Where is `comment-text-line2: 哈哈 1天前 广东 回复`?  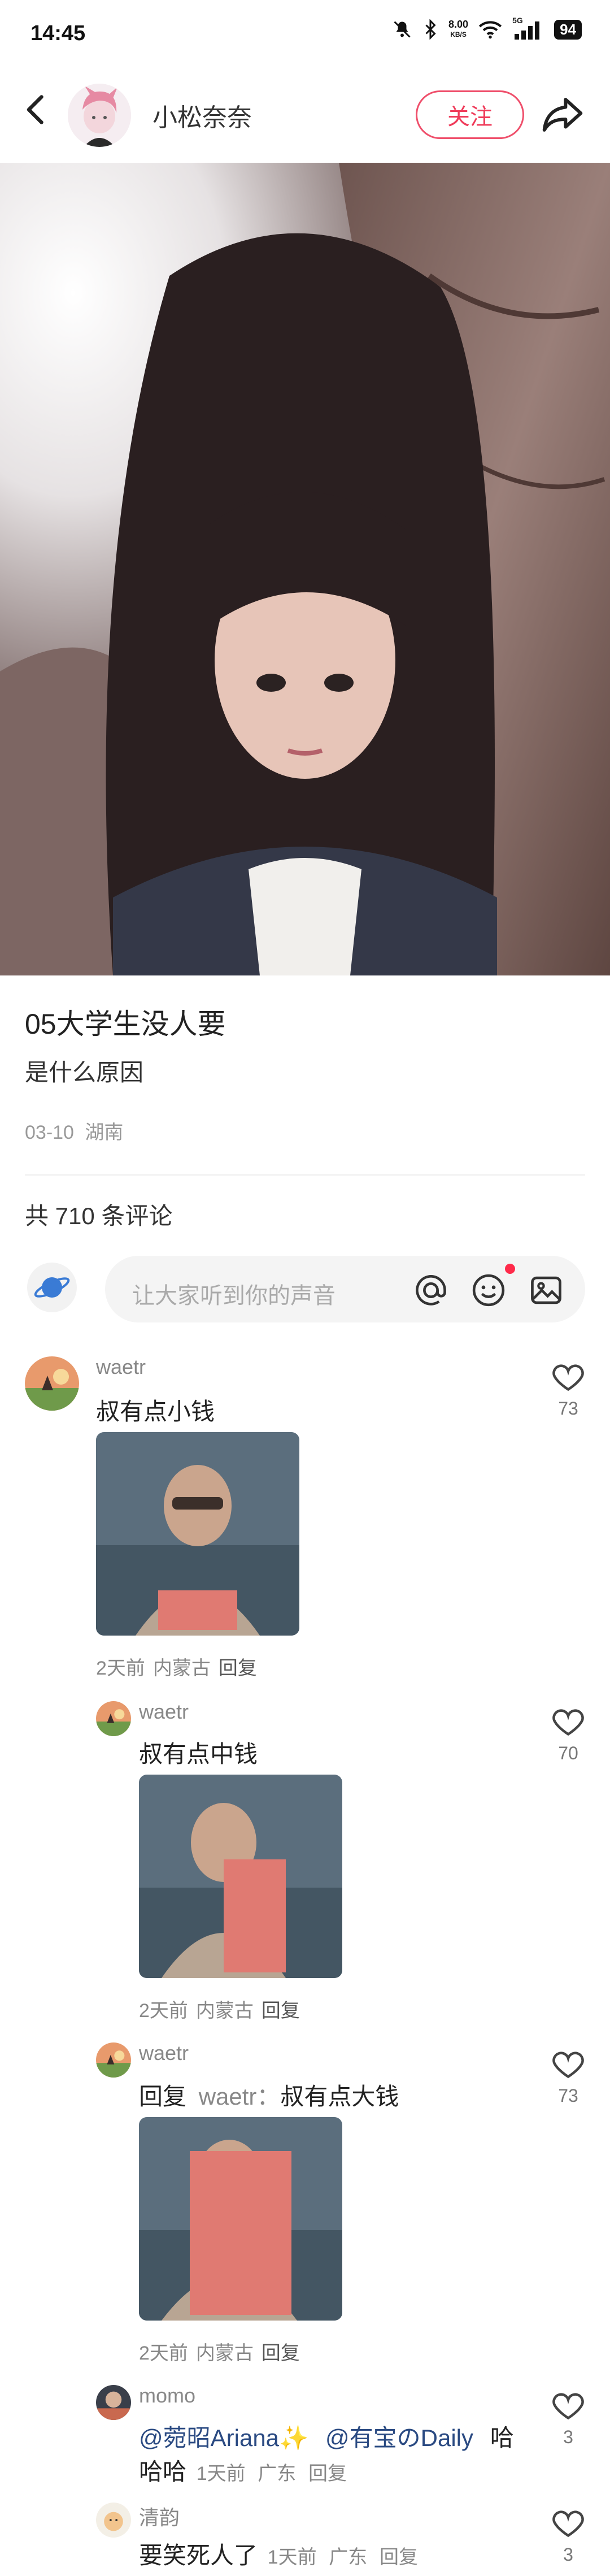 comment-text-line2: 哈哈 1天前 广东 回复 is located at coordinates (243, 2470).